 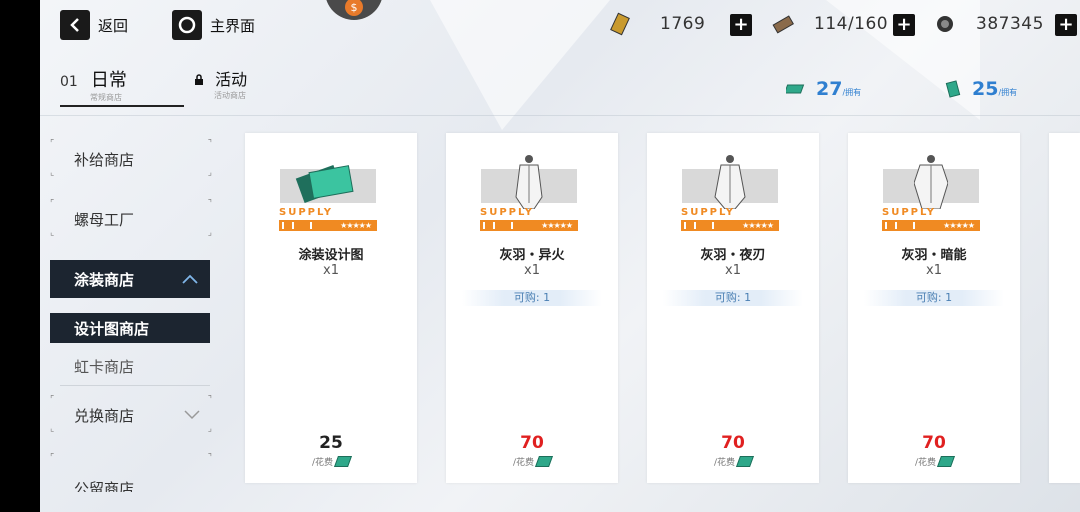 What do you see at coordinates (733, 308) in the screenshot?
I see `shop-card-skin-2: SUPPLY ★★★★★ 灰羽・夜刃 x1 可购: 1 70 /花费` at bounding box center [733, 308].